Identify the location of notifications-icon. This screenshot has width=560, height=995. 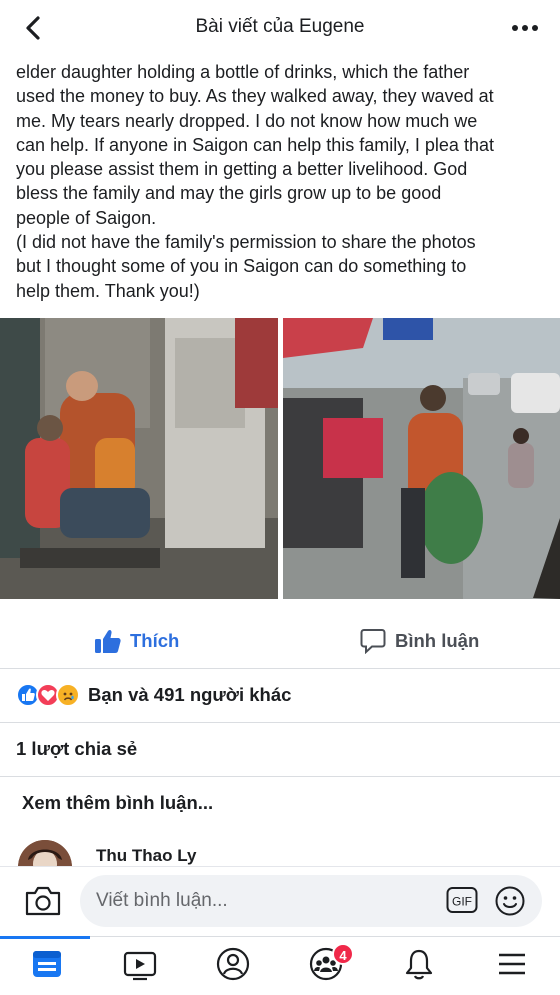
(419, 964).